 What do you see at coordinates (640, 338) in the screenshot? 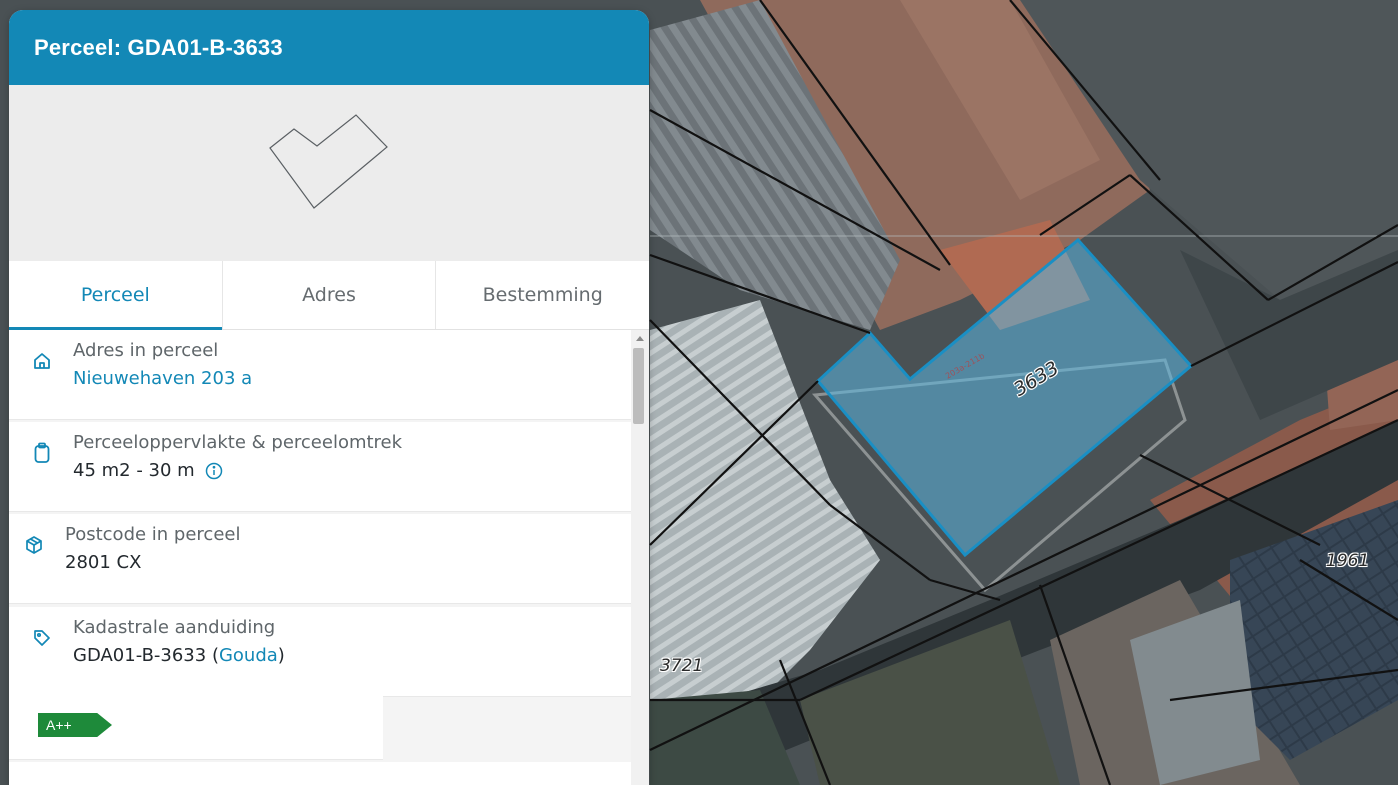
I see `scroll-up-arrow-icon` at bounding box center [640, 338].